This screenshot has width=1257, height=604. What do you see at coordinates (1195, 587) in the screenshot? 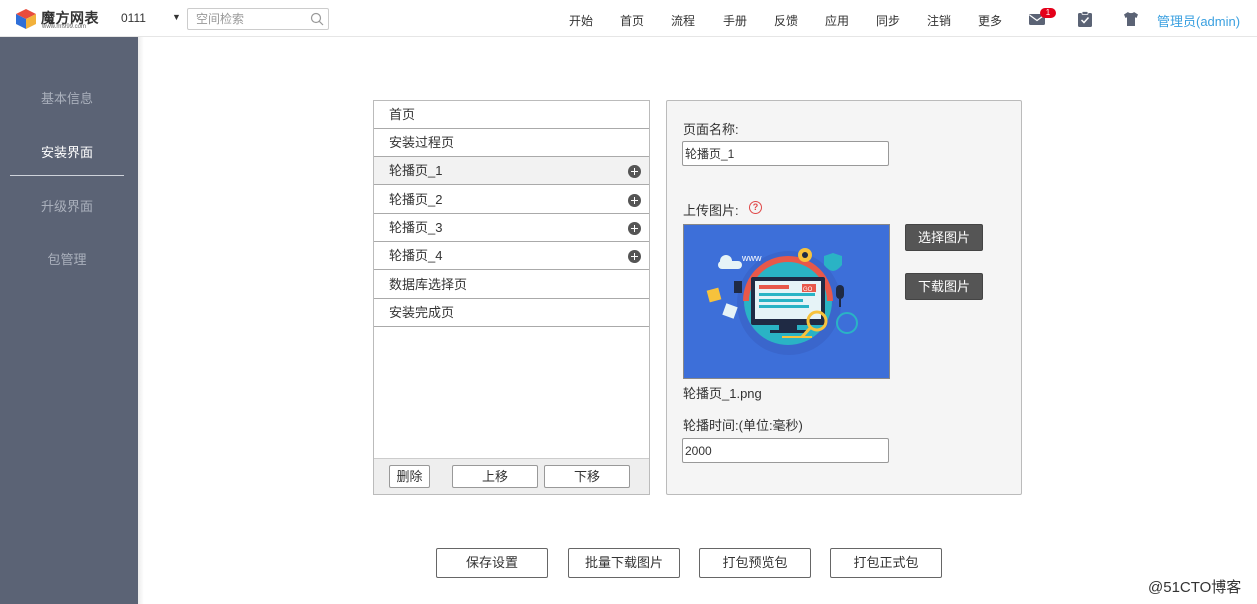
I see `watermark: @51CTO博客` at bounding box center [1195, 587].